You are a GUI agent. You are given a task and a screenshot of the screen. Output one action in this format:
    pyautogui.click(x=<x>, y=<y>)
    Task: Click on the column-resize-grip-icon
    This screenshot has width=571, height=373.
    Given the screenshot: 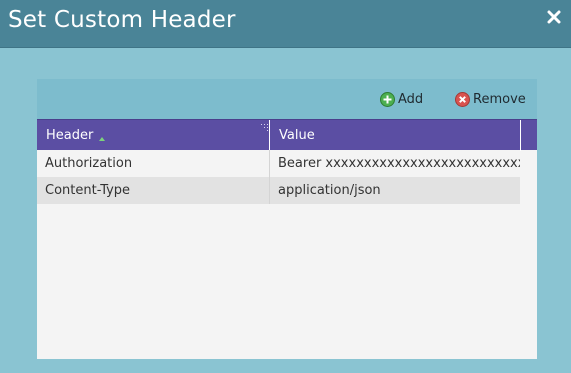 What is the action you would take?
    pyautogui.click(x=265, y=126)
    